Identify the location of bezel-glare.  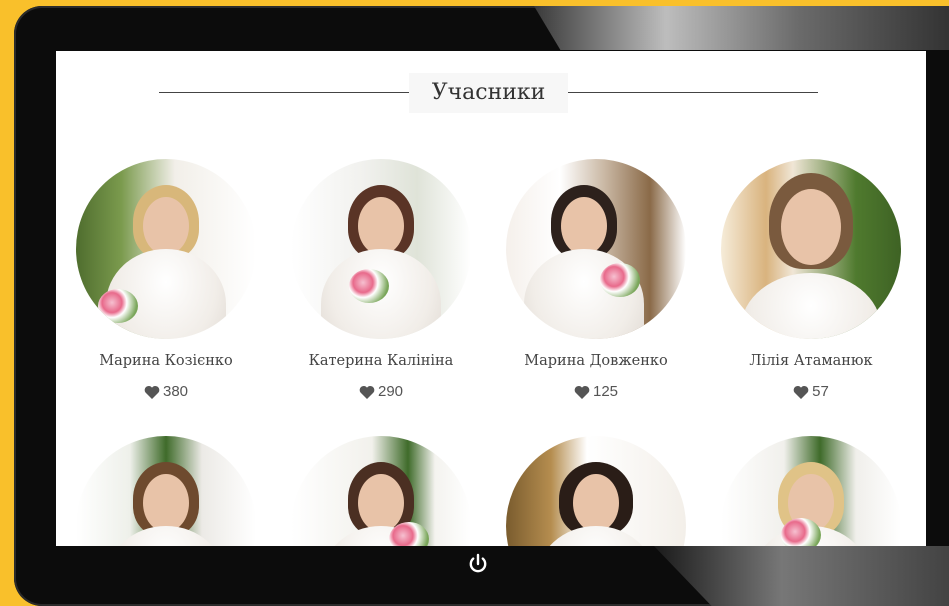
(801, 576).